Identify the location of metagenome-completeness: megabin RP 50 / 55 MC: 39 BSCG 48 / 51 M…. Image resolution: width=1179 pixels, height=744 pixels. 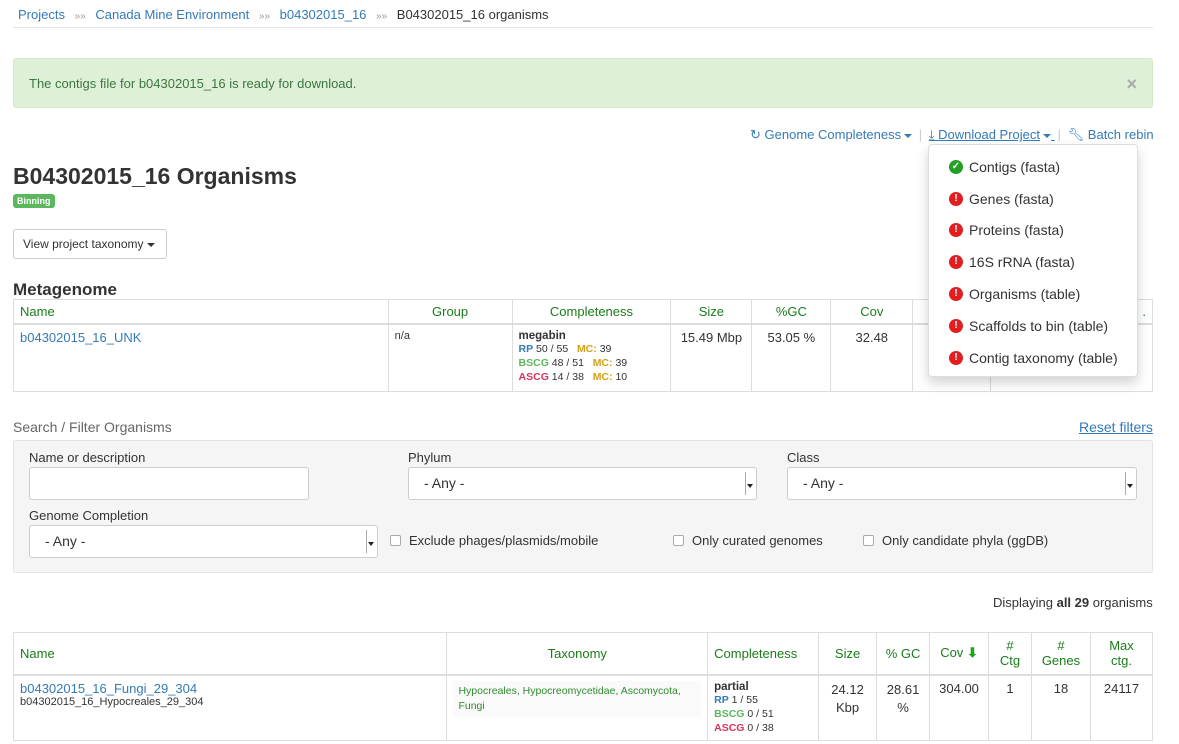
(591, 357).